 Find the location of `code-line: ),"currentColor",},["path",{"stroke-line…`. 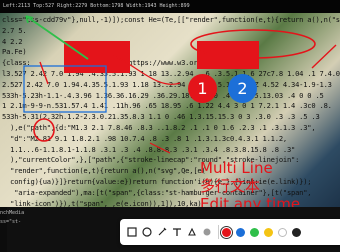

code-line: ),"currentColor",},["path",{"stroke-line… is located at coordinates (151, 160).